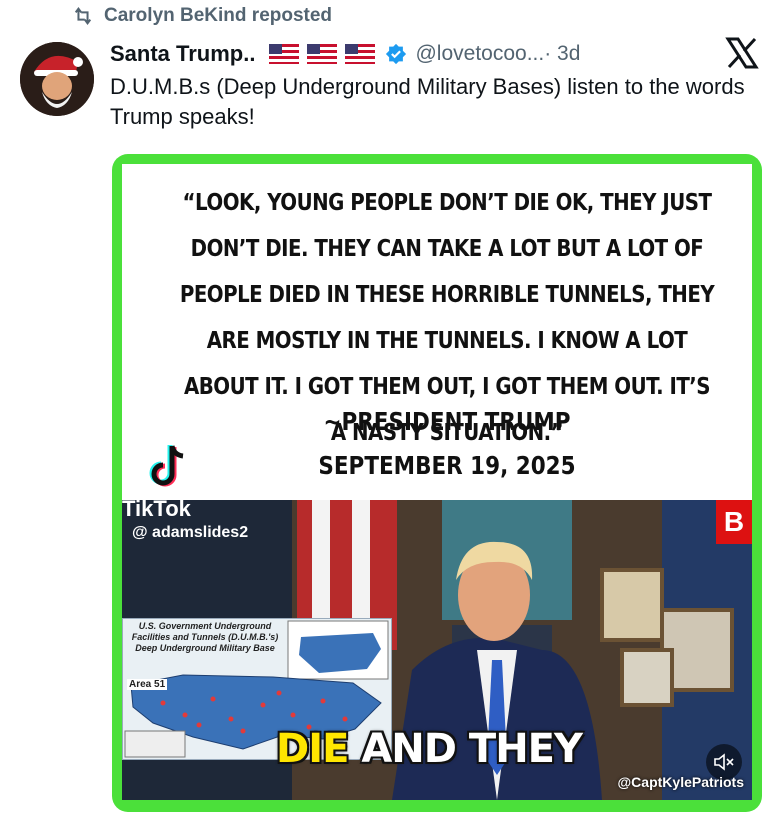 Image resolution: width=781 pixels, height=820 pixels. I want to click on video-caption: DIE AND THEY, so click(429, 749).